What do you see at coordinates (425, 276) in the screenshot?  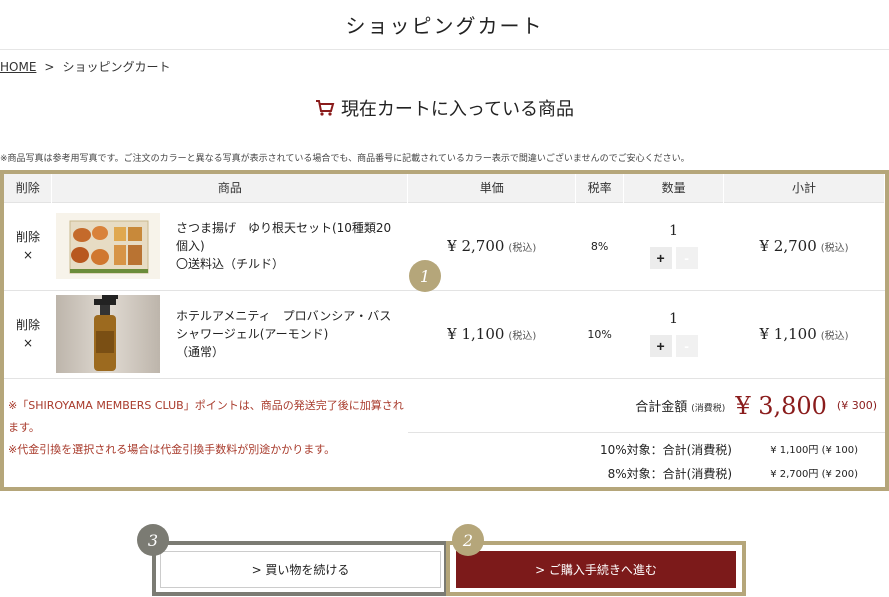 I see `annotation-badge-1: 1` at bounding box center [425, 276].